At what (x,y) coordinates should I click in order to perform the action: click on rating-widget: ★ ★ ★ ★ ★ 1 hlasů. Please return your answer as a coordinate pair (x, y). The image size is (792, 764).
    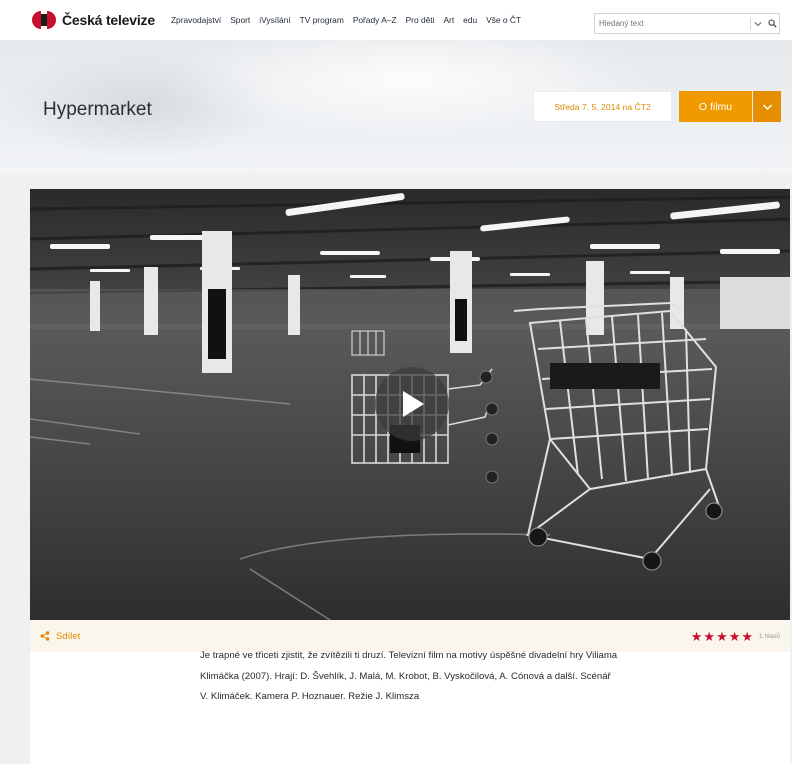
    Looking at the image, I should click on (735, 636).